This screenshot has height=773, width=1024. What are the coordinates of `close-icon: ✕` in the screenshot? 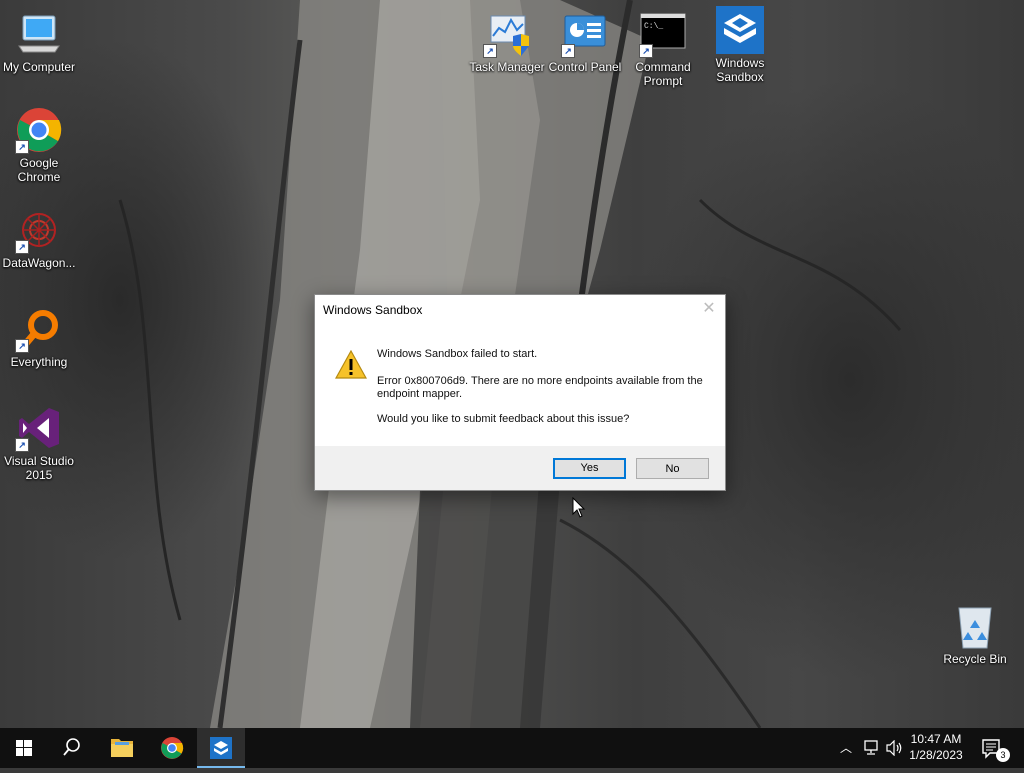 It's located at (709, 309).